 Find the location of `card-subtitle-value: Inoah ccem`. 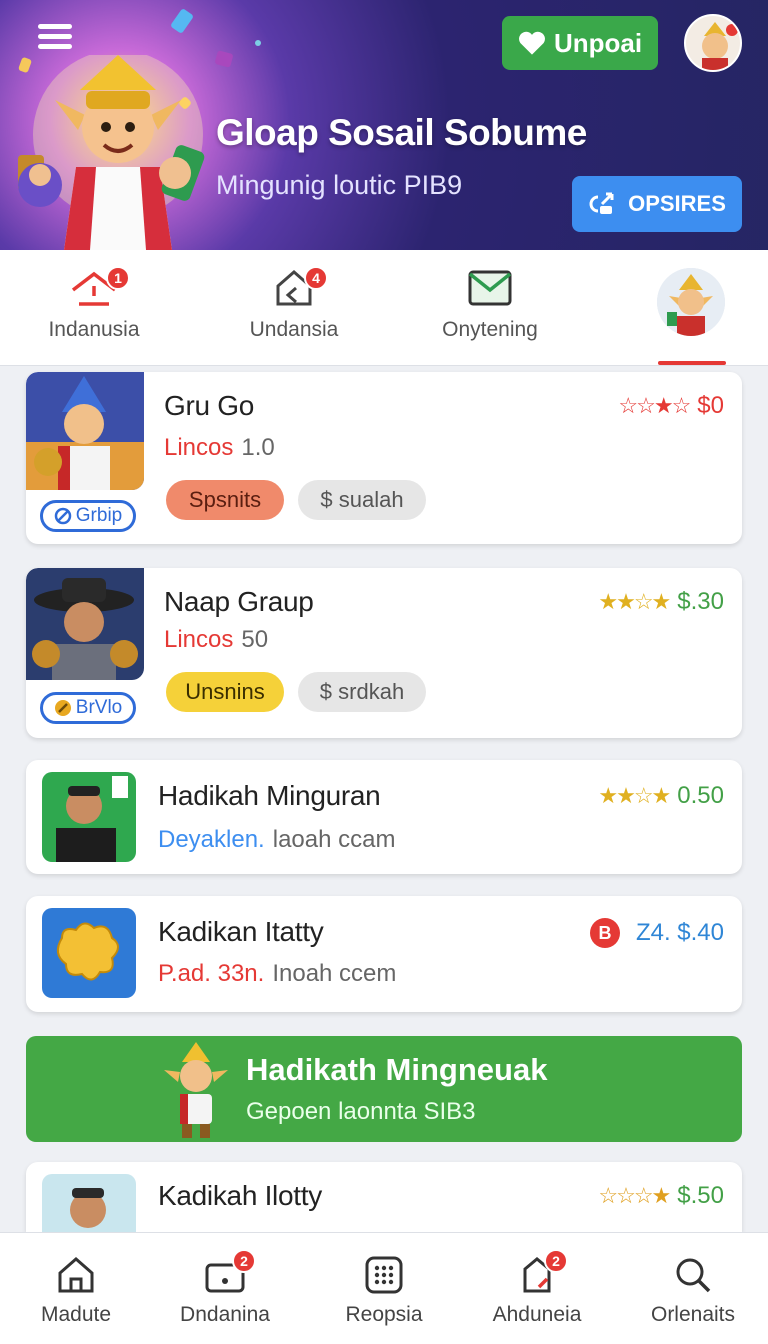

card-subtitle-value: Inoah ccem is located at coordinates (334, 973).